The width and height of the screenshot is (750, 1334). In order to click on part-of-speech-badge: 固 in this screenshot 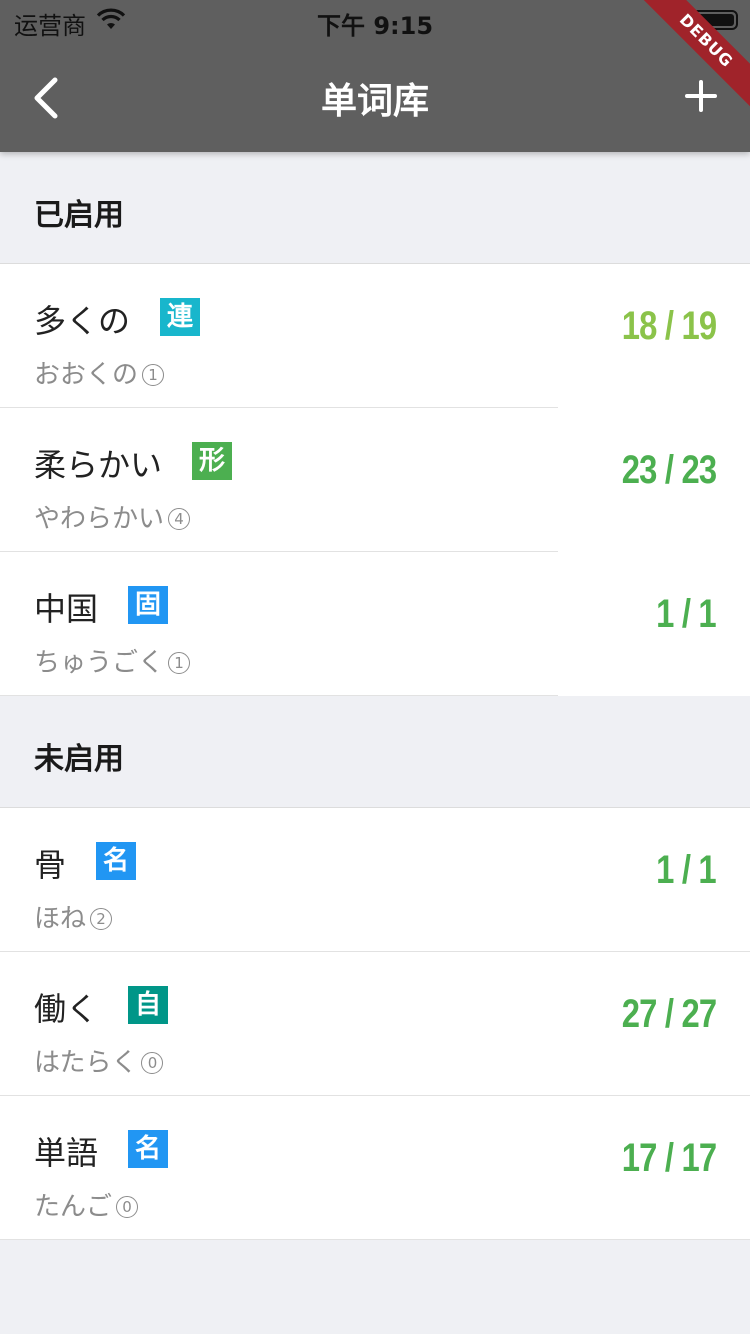, I will do `click(148, 605)`.